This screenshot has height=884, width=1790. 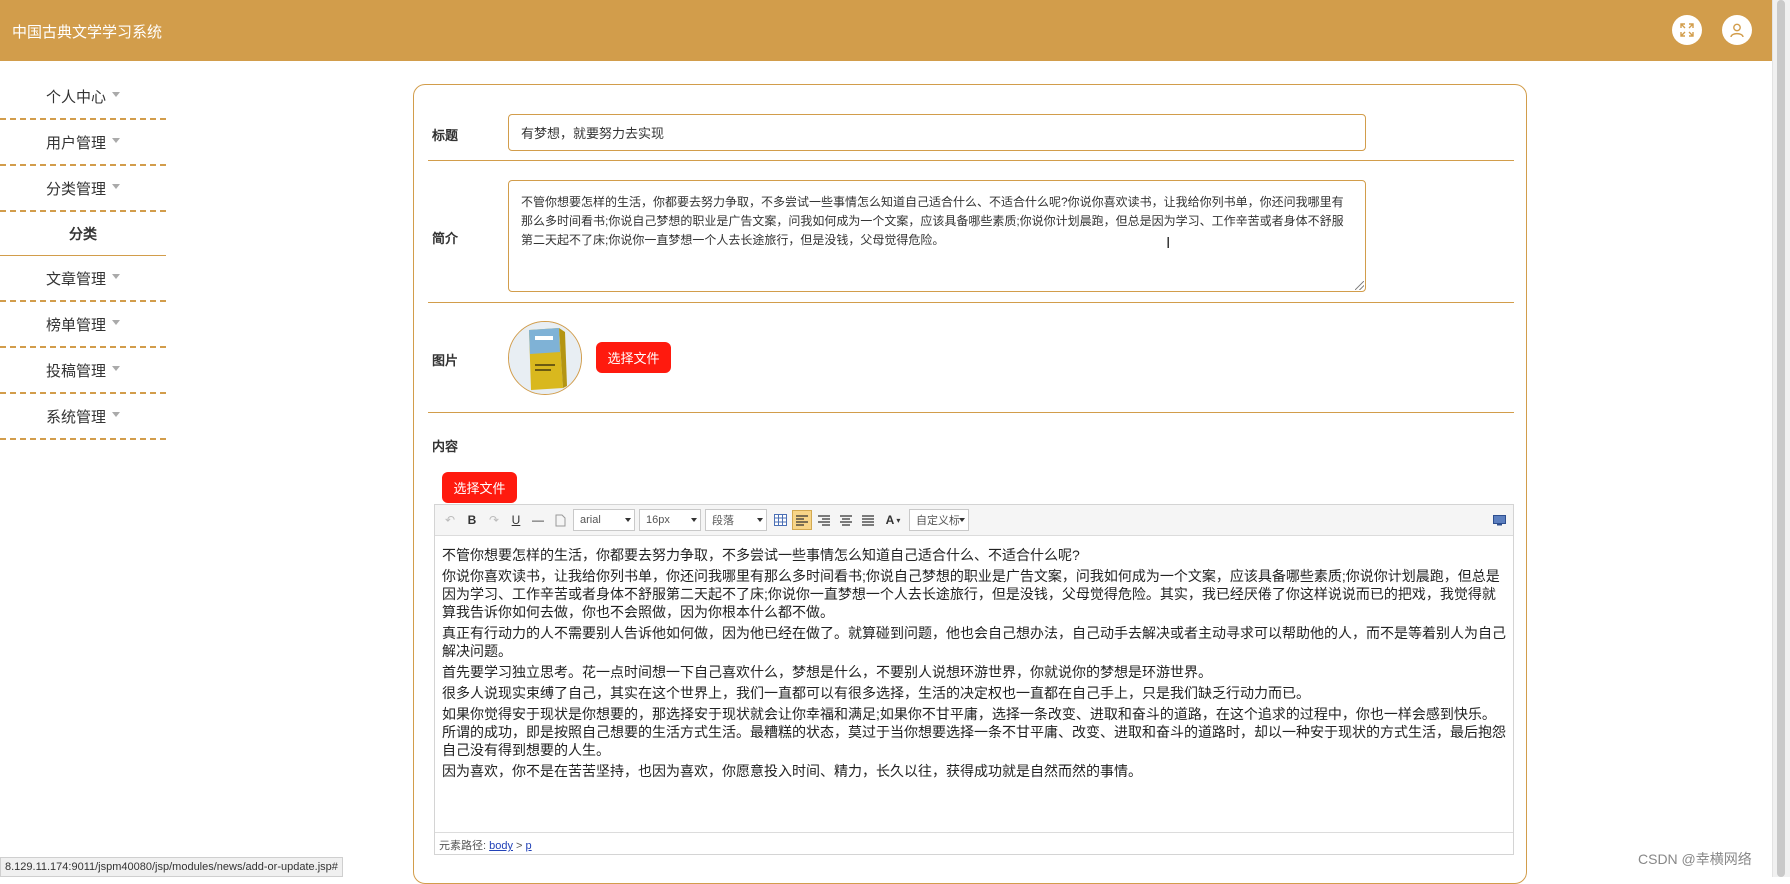 I want to click on sidebar-item-user-management: 用户管理, so click(x=83, y=143).